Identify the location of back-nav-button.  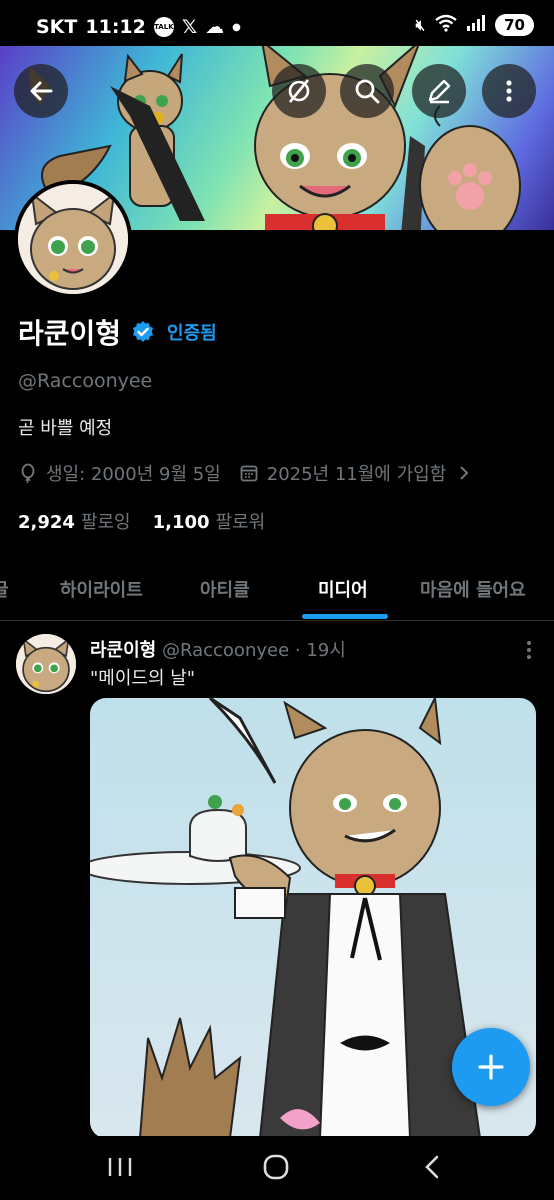
(432, 1167).